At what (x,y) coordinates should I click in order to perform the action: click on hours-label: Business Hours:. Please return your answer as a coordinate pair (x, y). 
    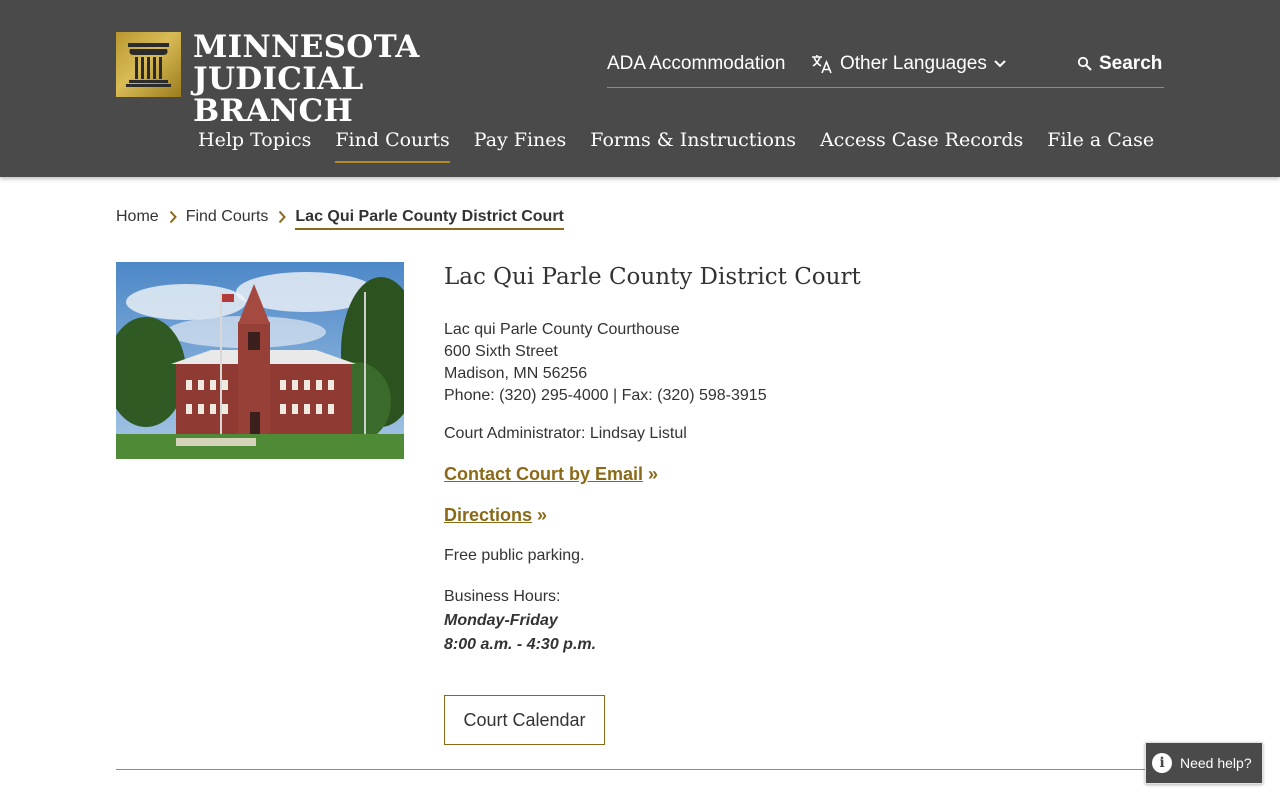
    Looking at the image, I should click on (502, 596).